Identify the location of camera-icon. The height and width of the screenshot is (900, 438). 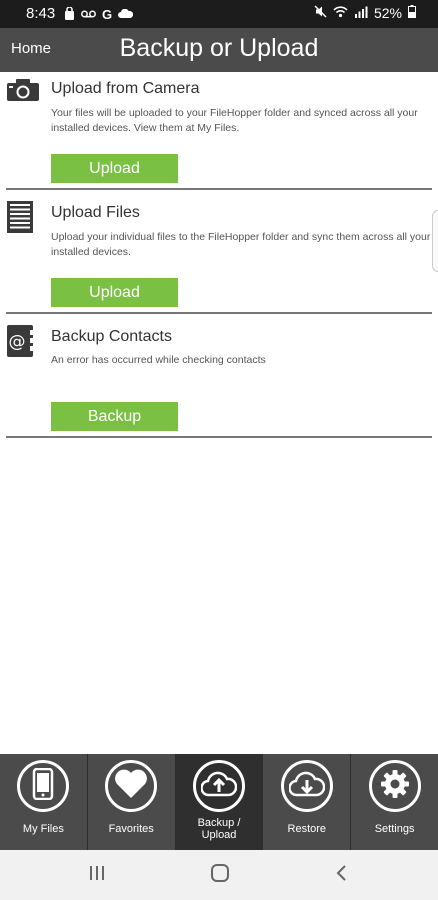
(23, 92).